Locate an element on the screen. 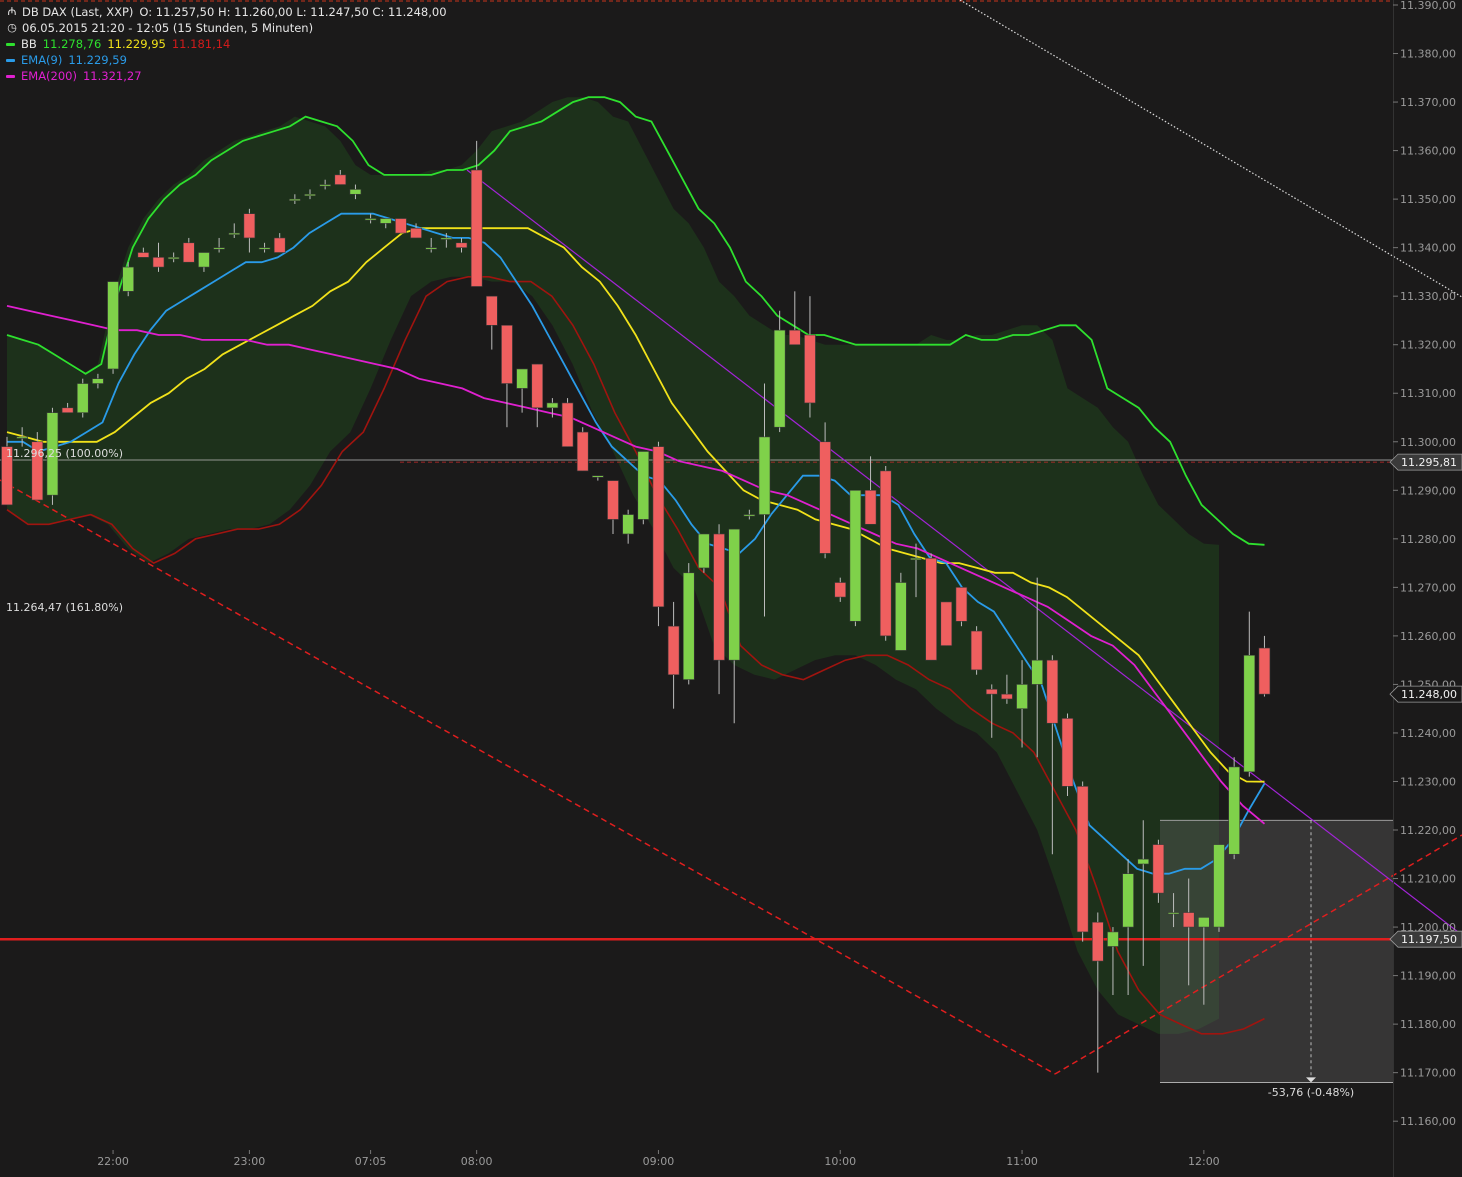 This screenshot has width=1462, height=1177. dotted-trend-line is located at coordinates (1210, 149).